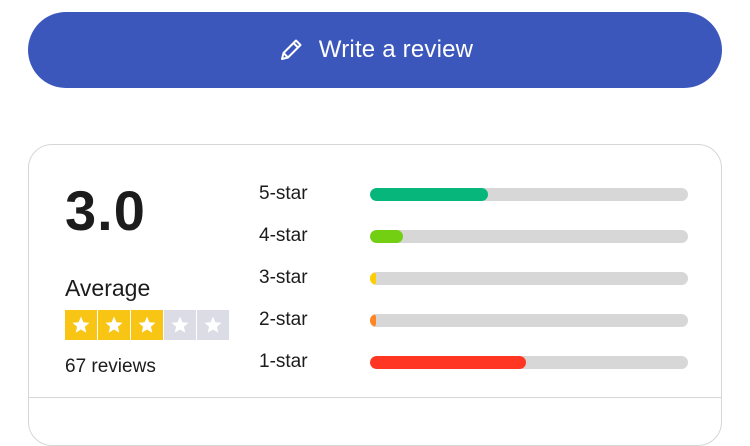  Describe the element at coordinates (283, 361) in the screenshot. I see `distribution-label: 1-star` at that location.